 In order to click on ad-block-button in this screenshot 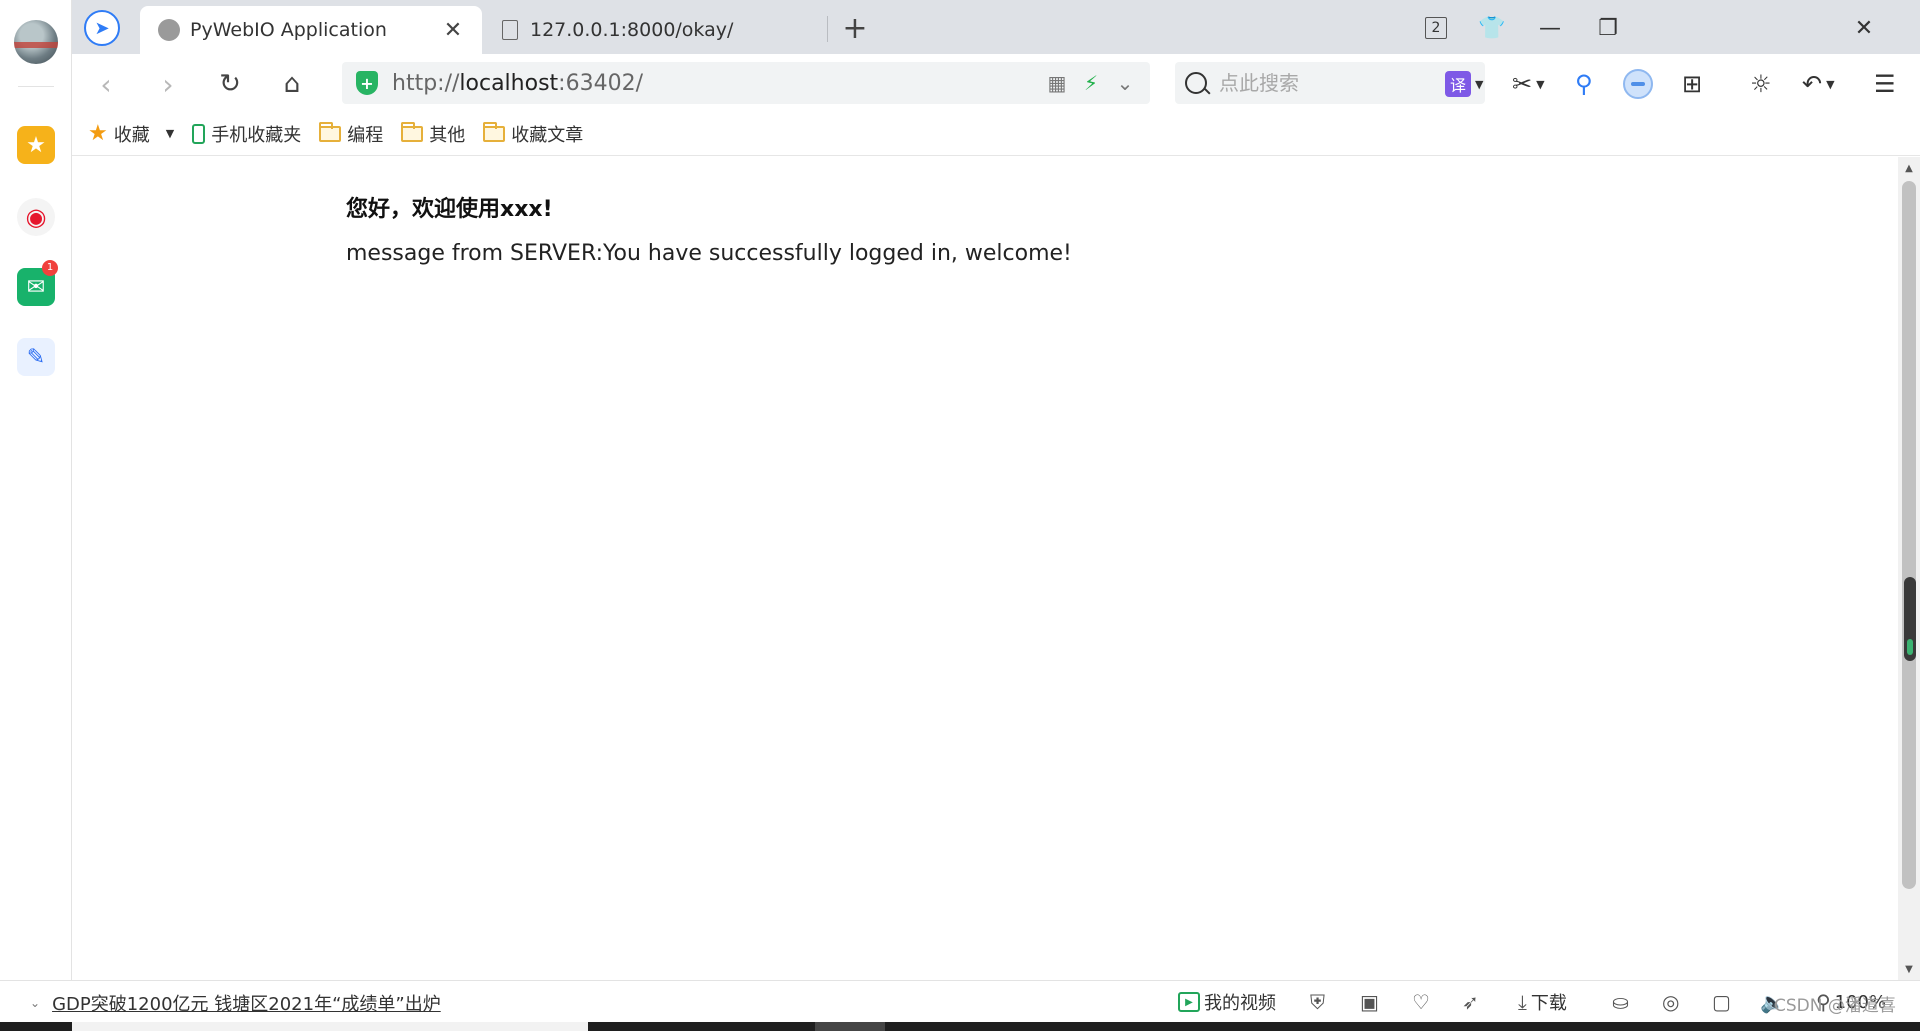, I will do `click(1638, 84)`.